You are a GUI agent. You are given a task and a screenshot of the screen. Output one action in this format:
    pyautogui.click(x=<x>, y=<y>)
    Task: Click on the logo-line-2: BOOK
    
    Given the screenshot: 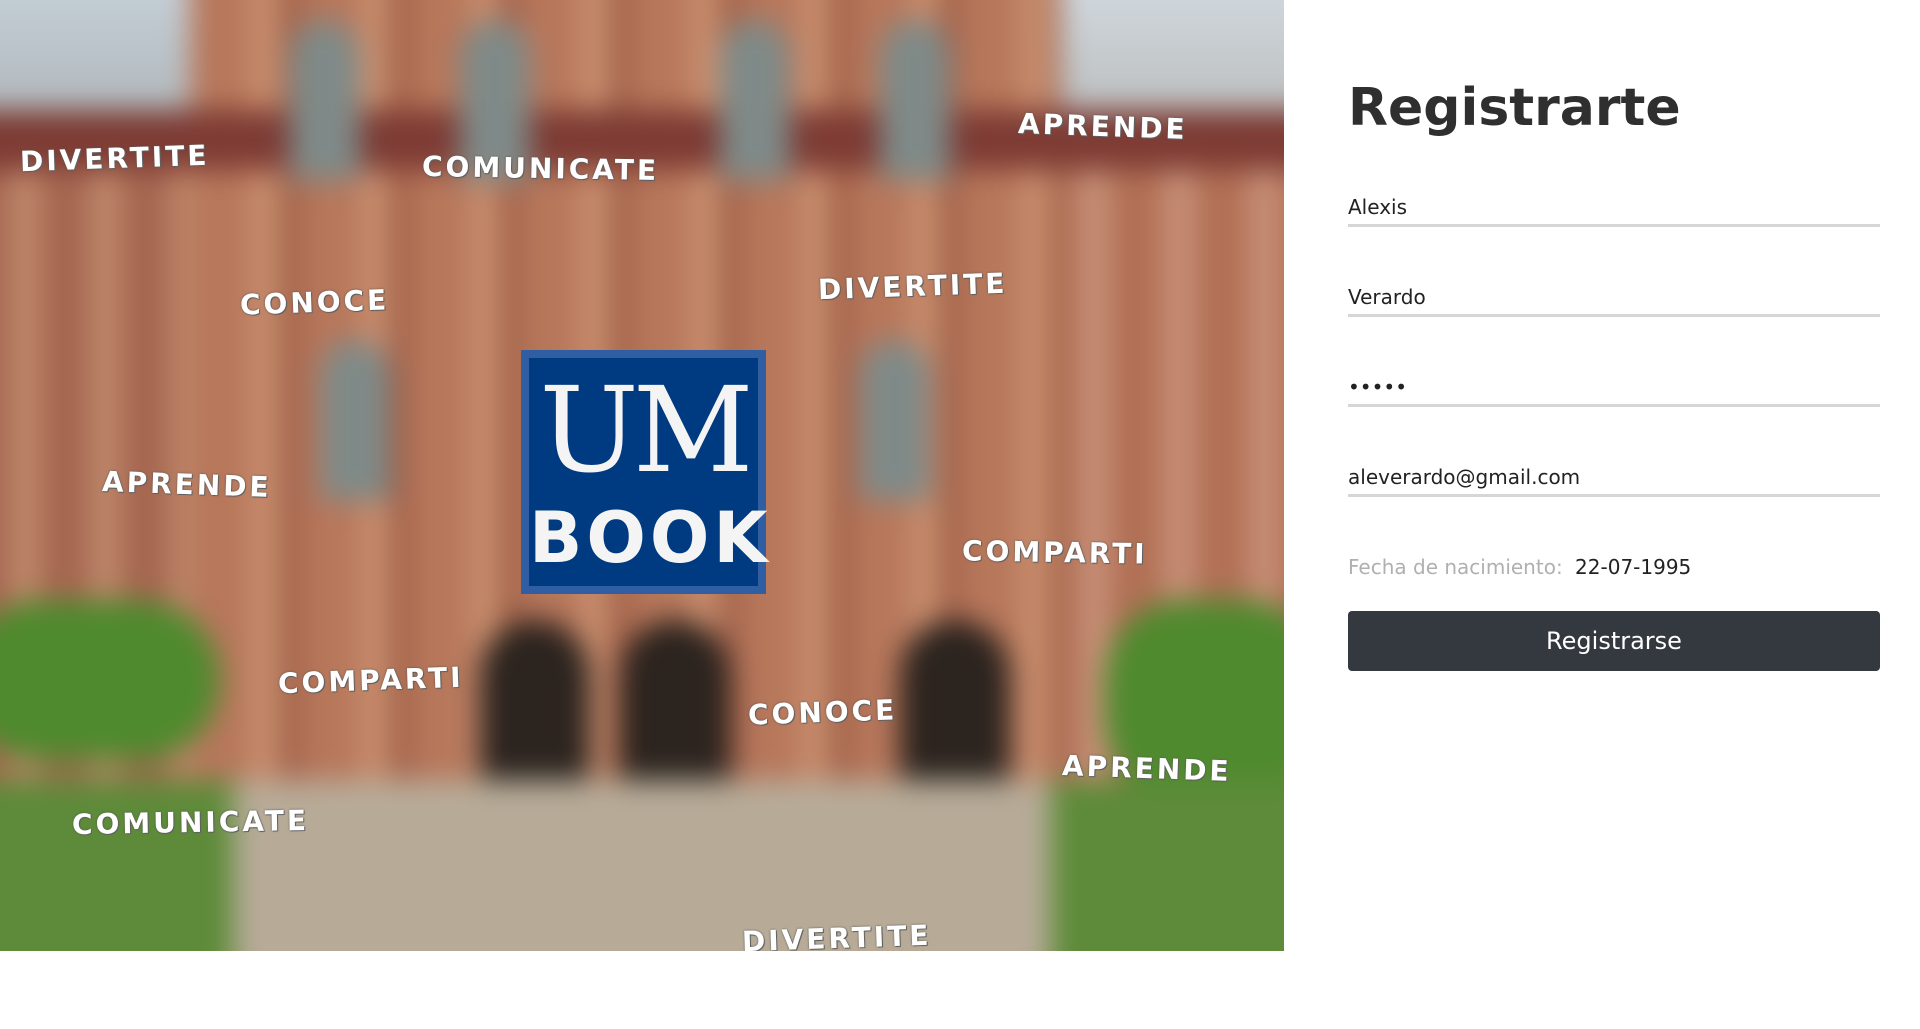 What is the action you would take?
    pyautogui.click(x=650, y=538)
    